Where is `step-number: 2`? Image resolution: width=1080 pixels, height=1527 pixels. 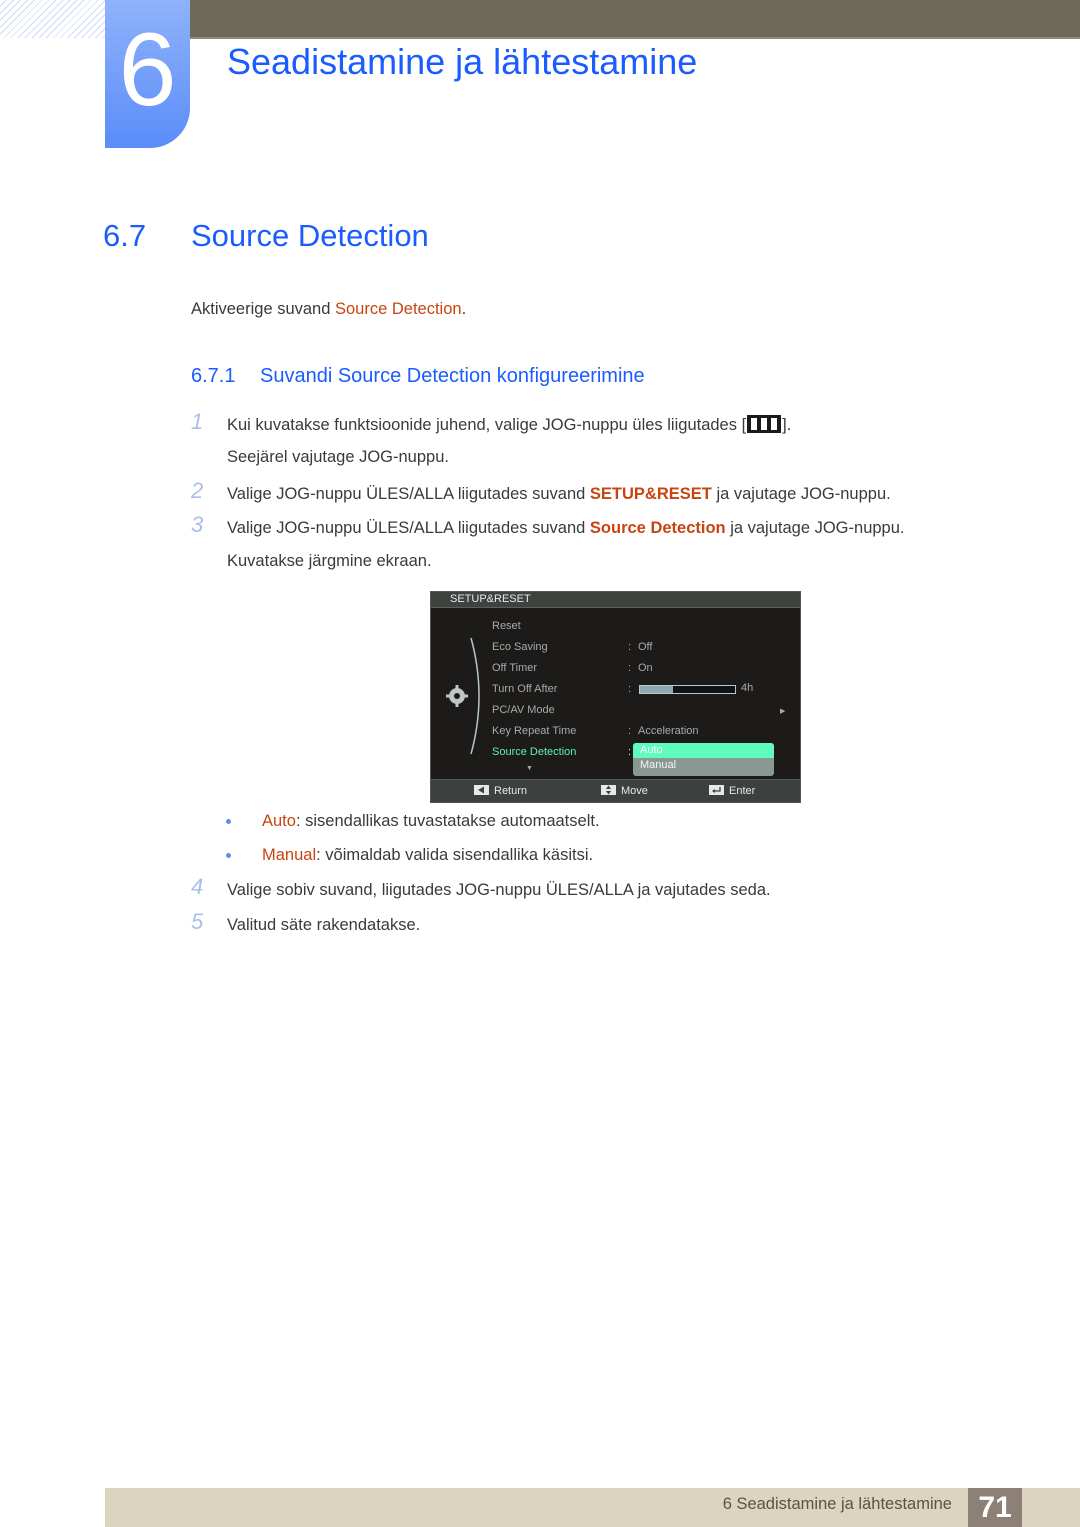 step-number: 2 is located at coordinates (197, 490).